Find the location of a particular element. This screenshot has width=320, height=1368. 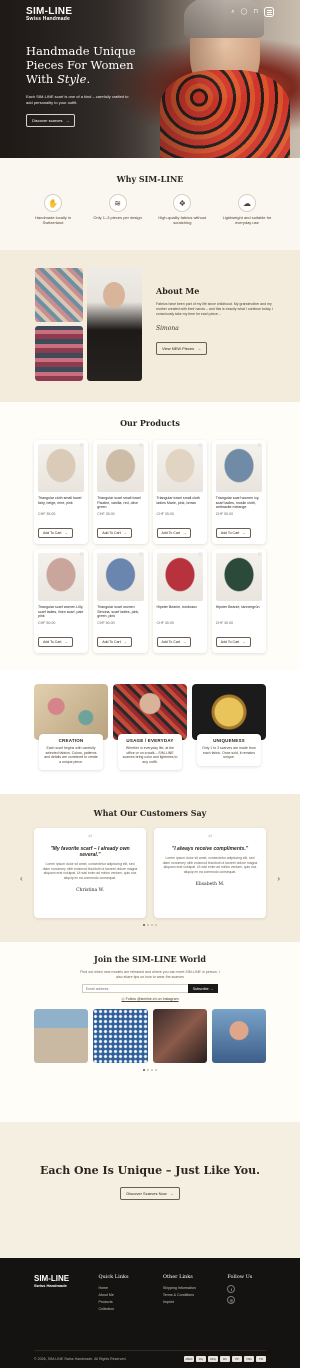

chevron-right-icon: › is located at coordinates (278, 878).